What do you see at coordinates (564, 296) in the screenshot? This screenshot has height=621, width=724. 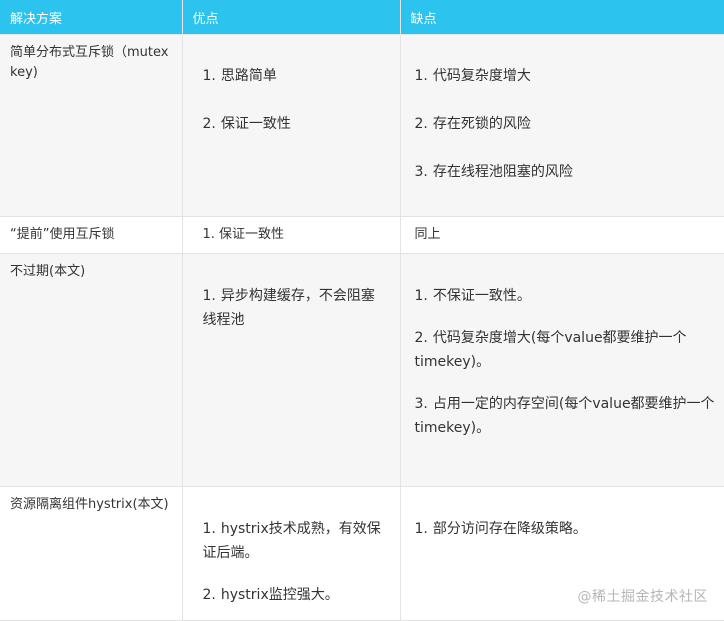 I see `list-item: 1.不保证一致性。` at bounding box center [564, 296].